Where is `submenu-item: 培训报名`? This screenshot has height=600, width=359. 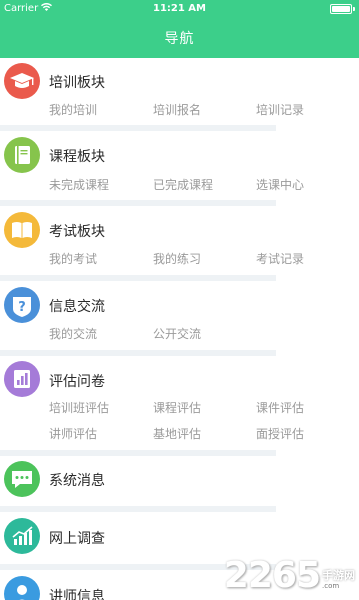 submenu-item: 培训报名 is located at coordinates (177, 110).